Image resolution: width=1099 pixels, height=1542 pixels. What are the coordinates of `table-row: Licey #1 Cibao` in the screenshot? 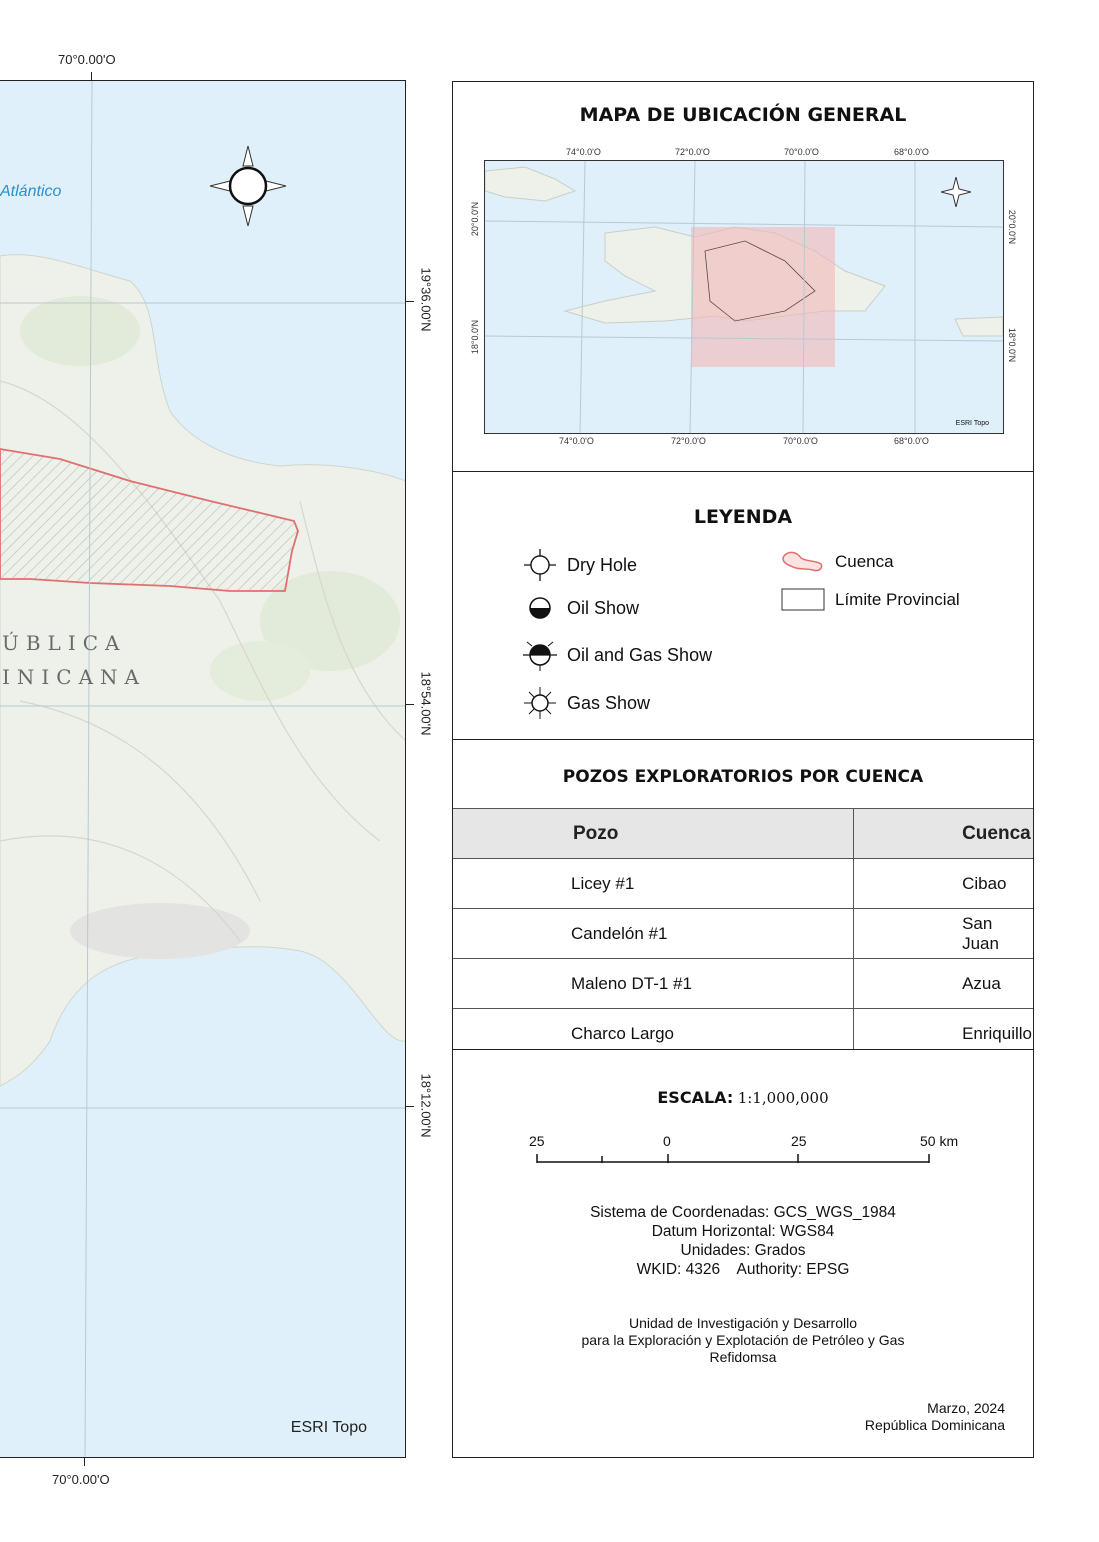 It's located at (743, 883).